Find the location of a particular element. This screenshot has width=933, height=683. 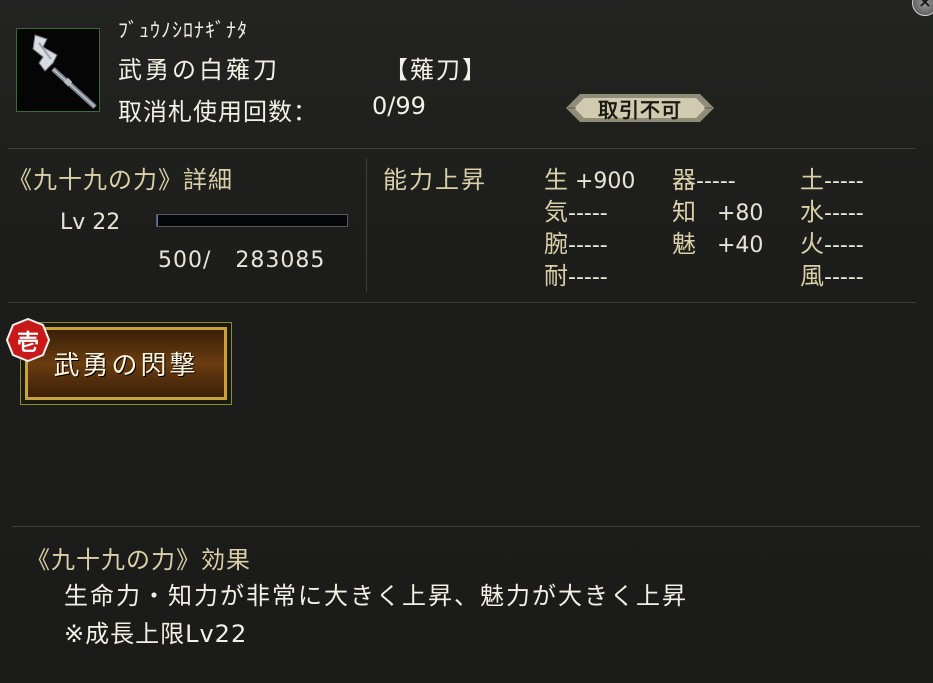

stat-key: 風 is located at coordinates (812, 276).